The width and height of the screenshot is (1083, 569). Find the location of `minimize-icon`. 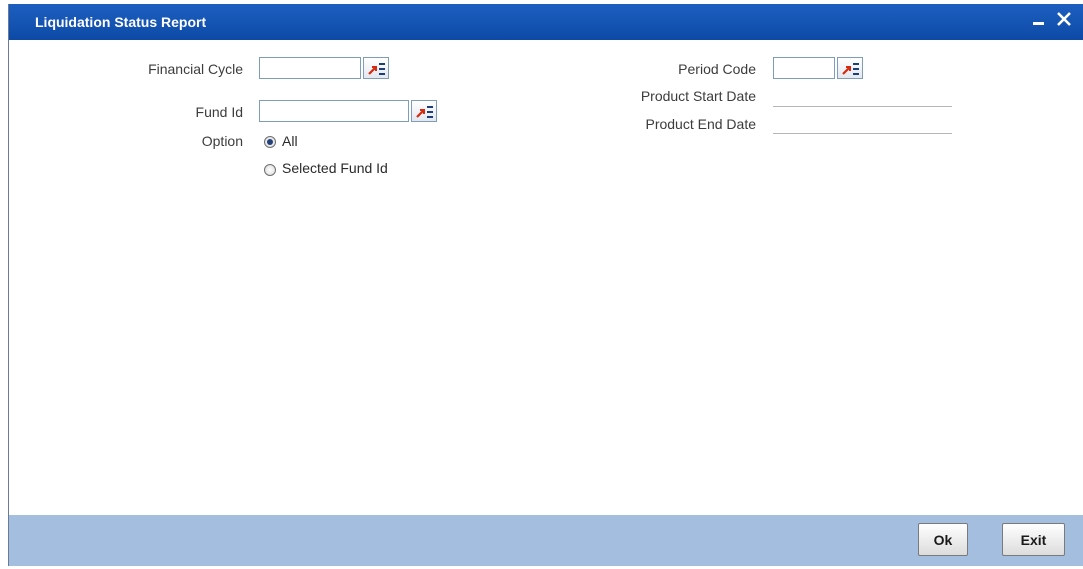

minimize-icon is located at coordinates (1039, 20).